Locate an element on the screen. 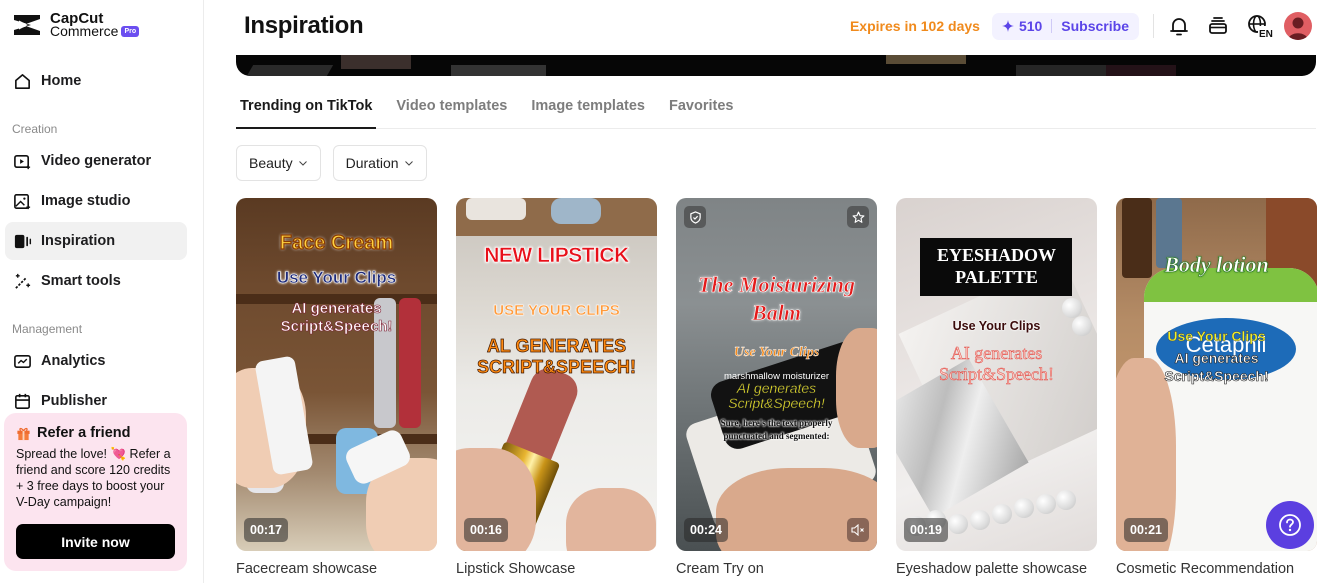  mute-toggle-button is located at coordinates (858, 530).